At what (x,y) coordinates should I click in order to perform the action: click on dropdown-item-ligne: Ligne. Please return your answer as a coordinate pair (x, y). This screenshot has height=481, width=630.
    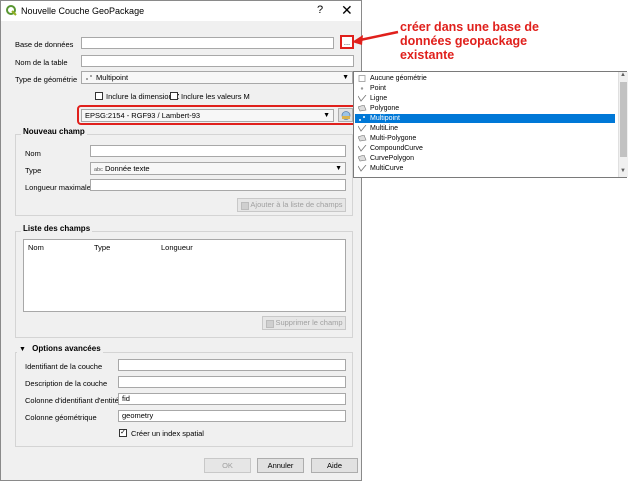
    Looking at the image, I should click on (485, 98).